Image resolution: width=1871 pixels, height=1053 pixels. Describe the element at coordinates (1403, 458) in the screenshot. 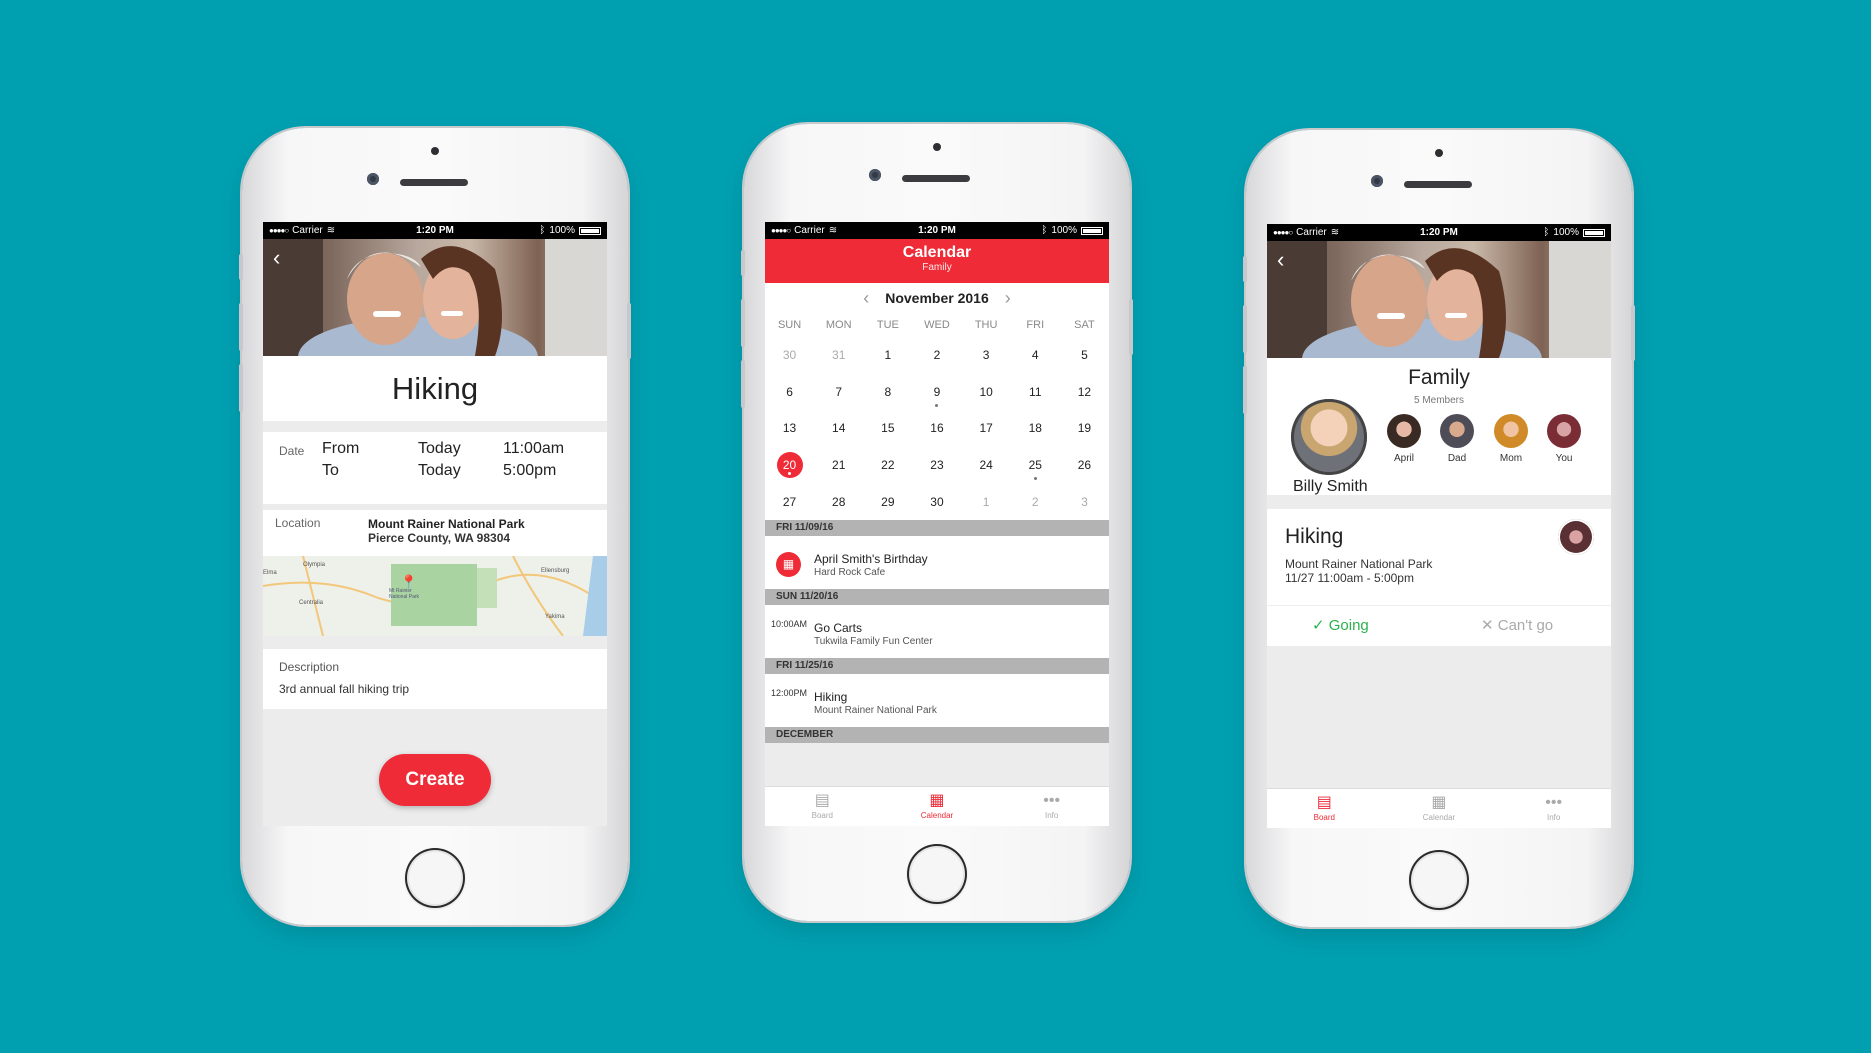

I see `member-name: April` at that location.